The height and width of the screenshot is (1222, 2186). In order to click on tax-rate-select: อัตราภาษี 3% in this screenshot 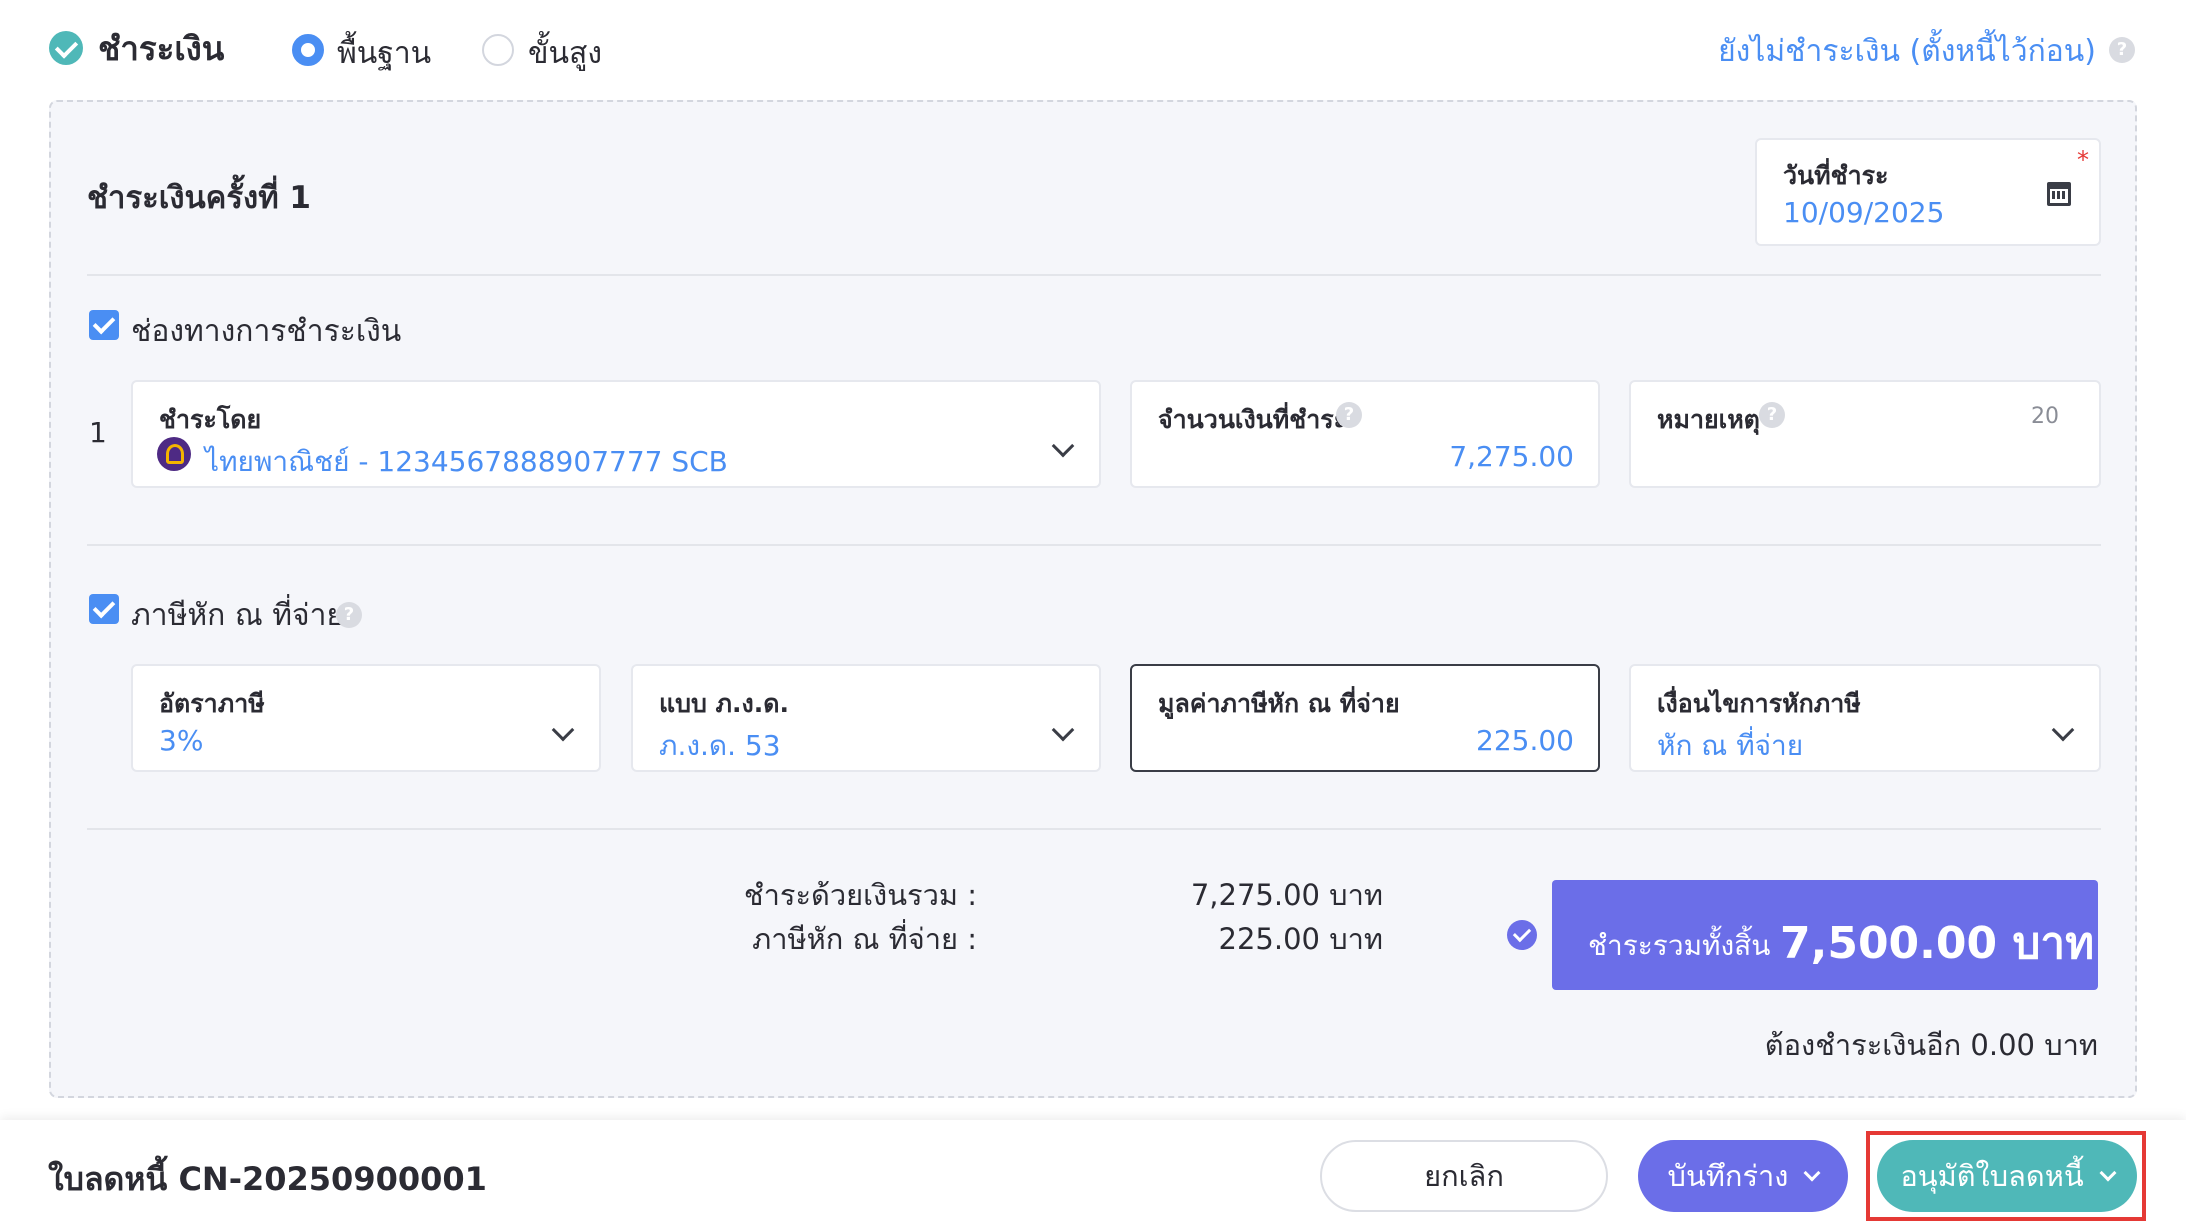, I will do `click(366, 718)`.